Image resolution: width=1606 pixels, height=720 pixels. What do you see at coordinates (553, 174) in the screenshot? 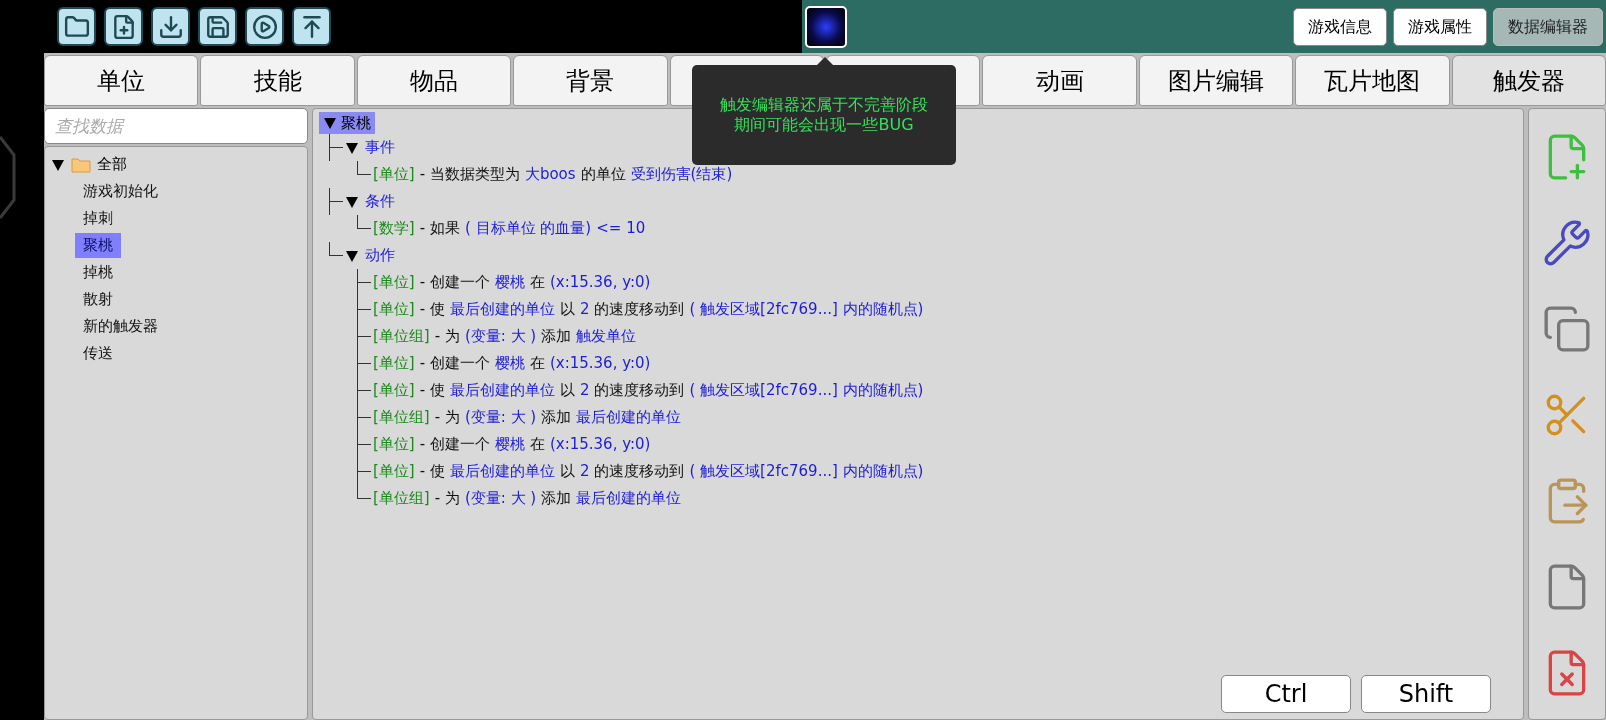
I see `trigger-statement: [单位] - 当数据类型为 大boos 的单位 受到伤害(结束)` at bounding box center [553, 174].